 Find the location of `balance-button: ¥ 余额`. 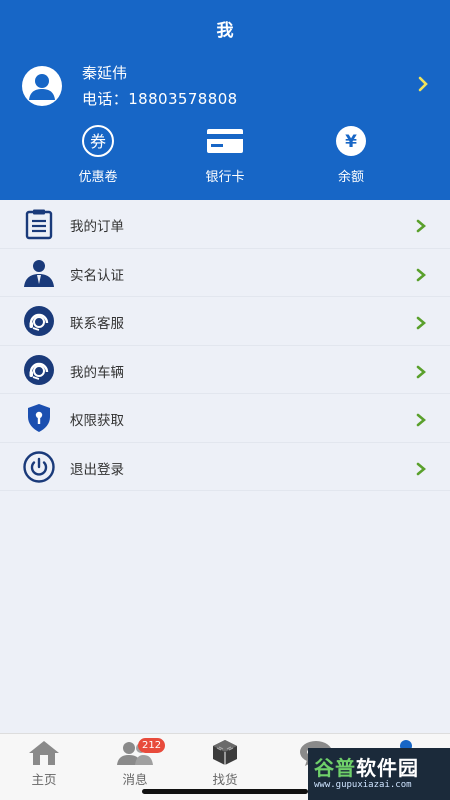

balance-button: ¥ 余额 is located at coordinates (351, 154).